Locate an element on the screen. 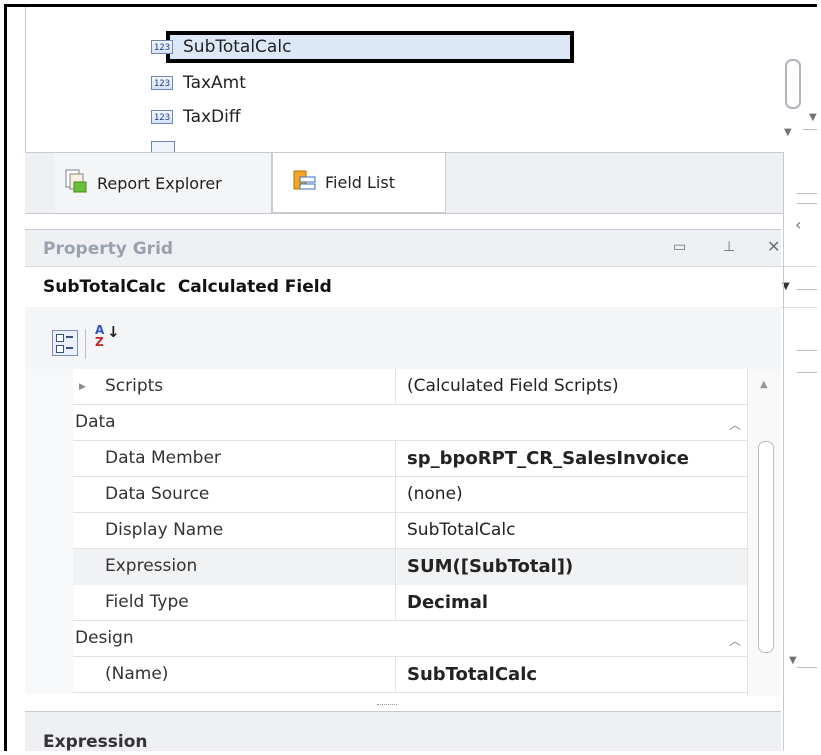  tab-label: Field List is located at coordinates (360, 182).